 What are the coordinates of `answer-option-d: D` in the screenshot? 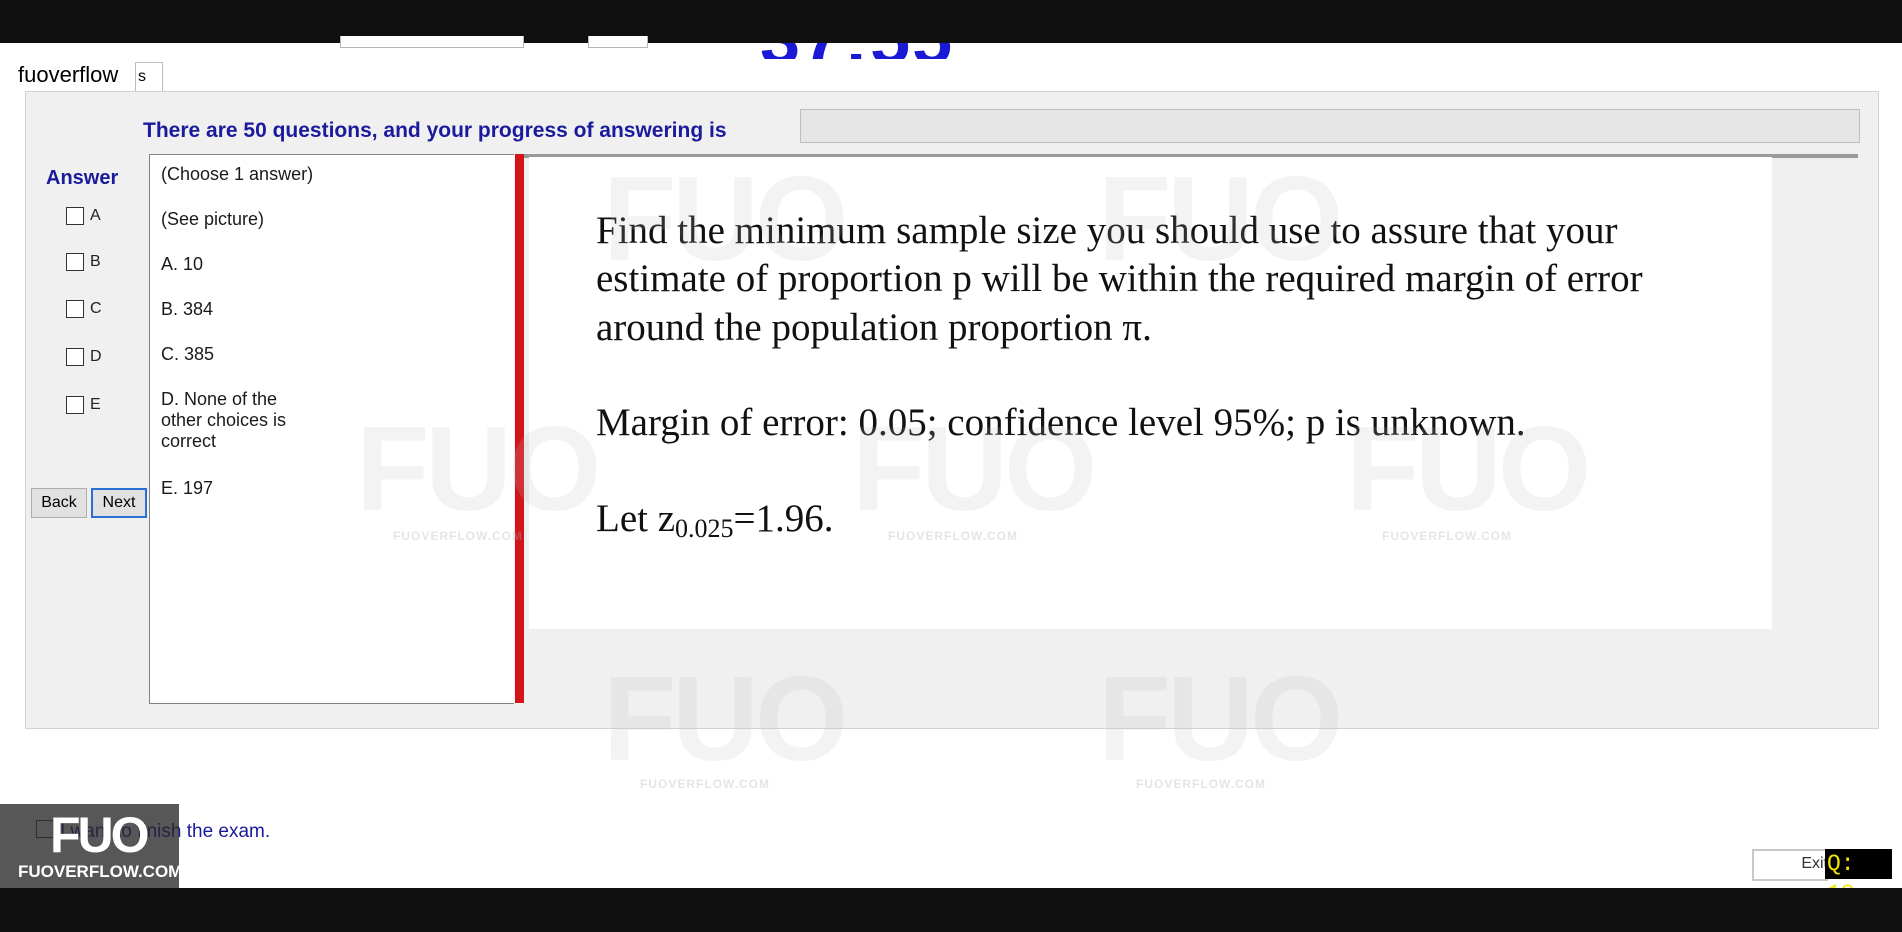 It's located at (84, 359).